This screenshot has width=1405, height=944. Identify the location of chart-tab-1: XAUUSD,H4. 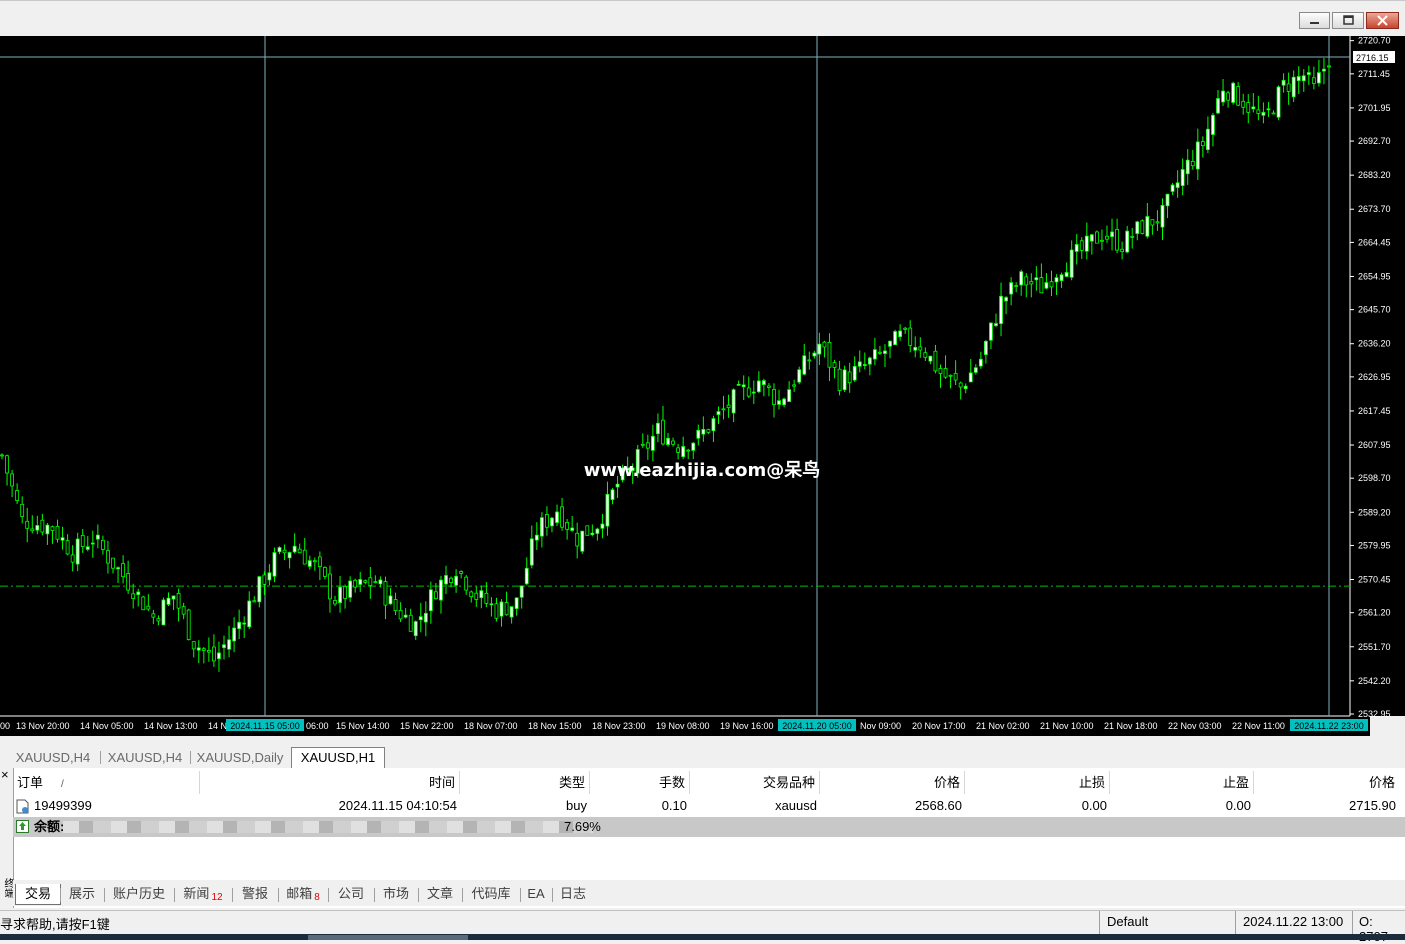
(145, 757).